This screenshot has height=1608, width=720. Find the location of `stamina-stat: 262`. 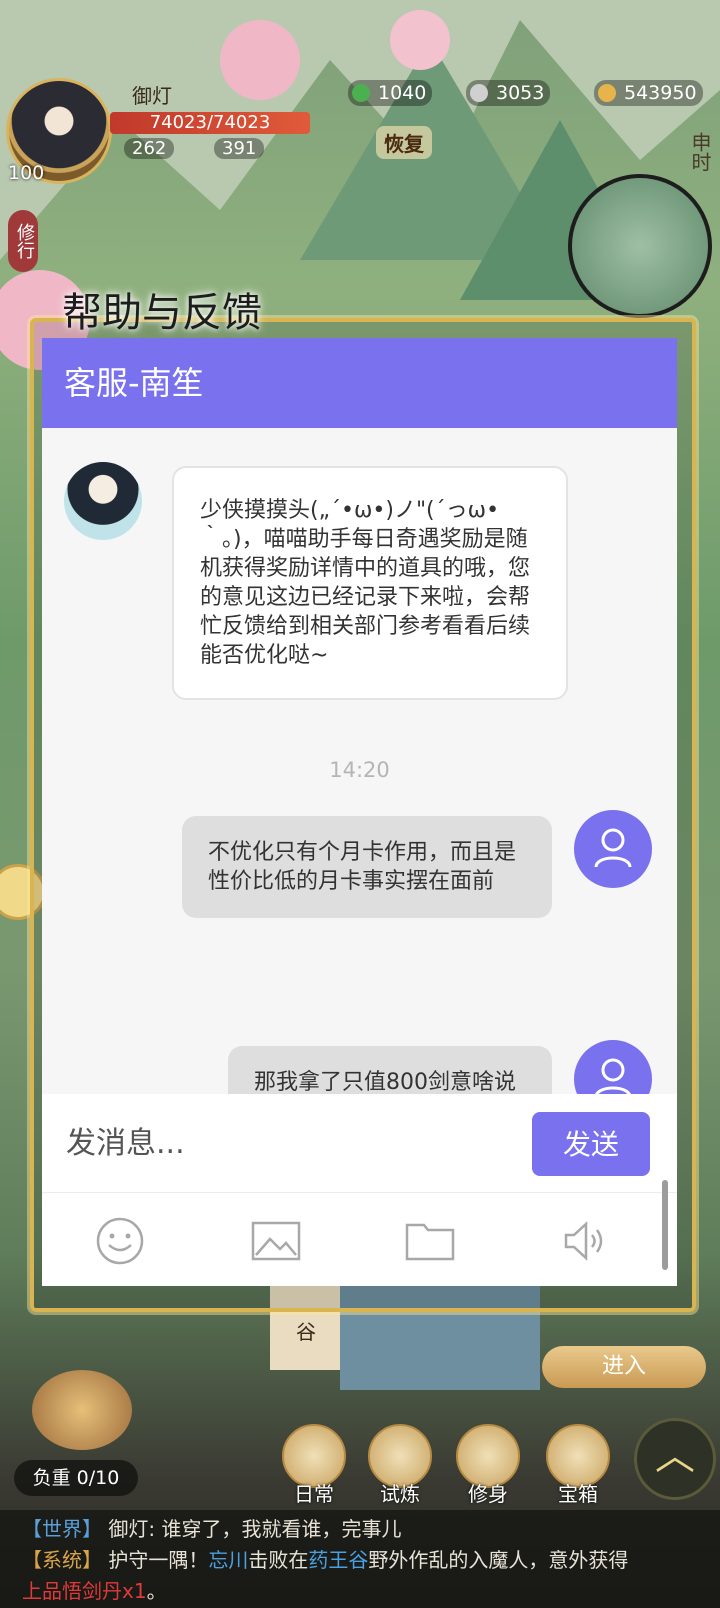

stamina-stat: 262 is located at coordinates (149, 148).